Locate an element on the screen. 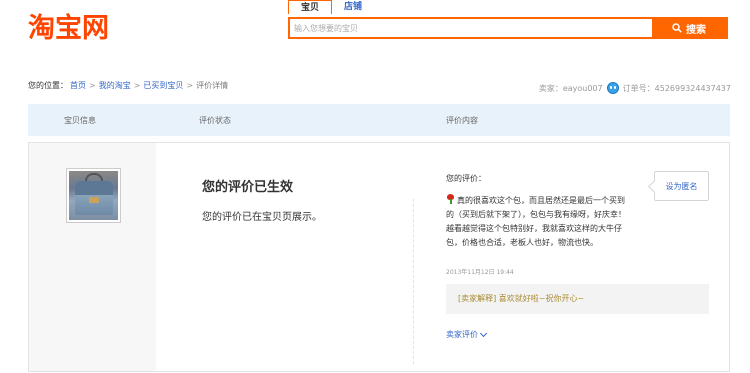  seller-order-info: 卖家：eayou007 订单号：452699324437437 is located at coordinates (635, 88).